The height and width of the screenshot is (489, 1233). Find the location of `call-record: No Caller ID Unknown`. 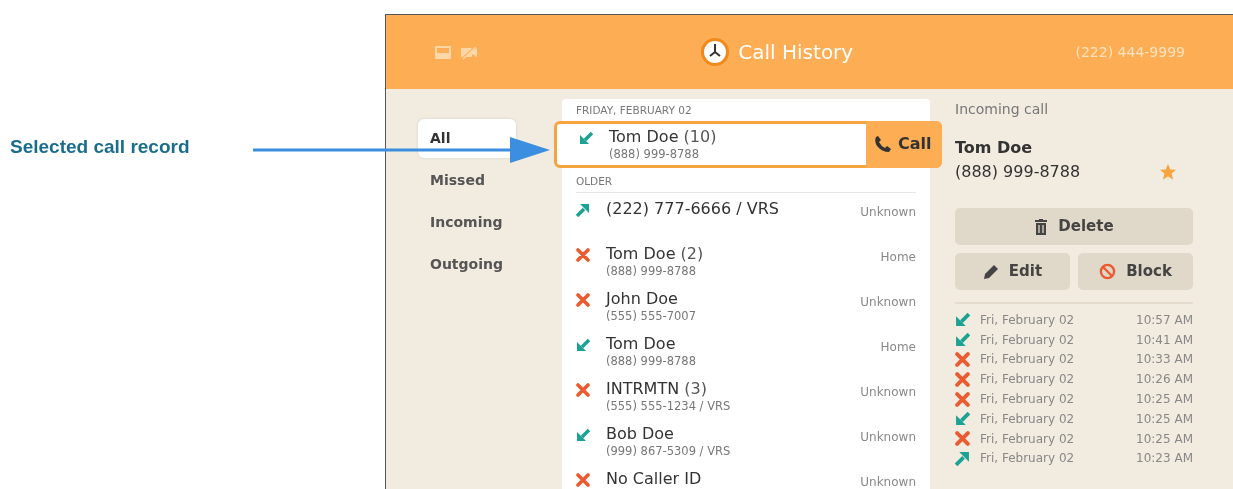

call-record: No Caller ID Unknown is located at coordinates (746, 475).